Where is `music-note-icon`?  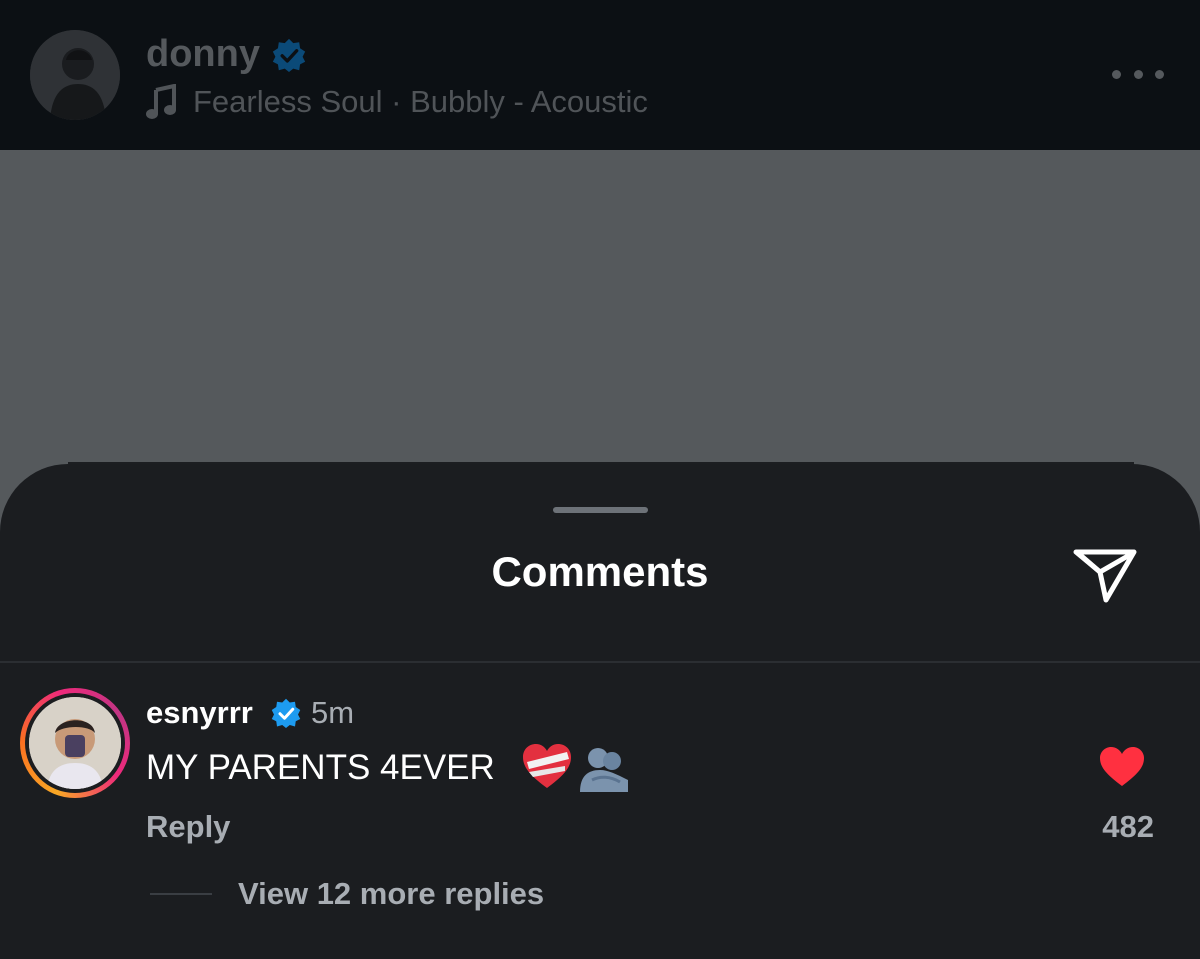 music-note-icon is located at coordinates (161, 101).